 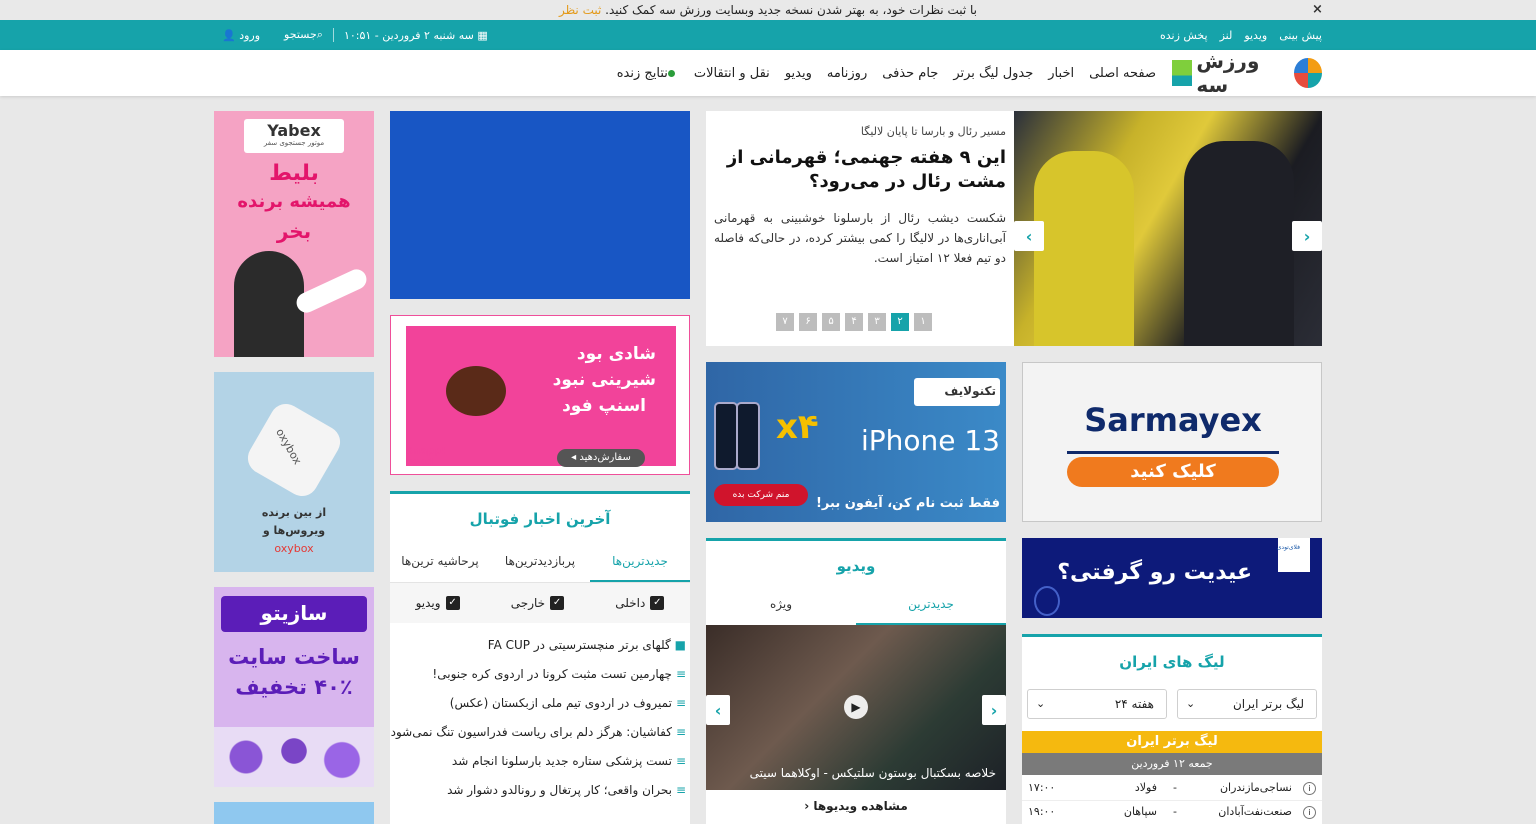 What do you see at coordinates (680, 645) in the screenshot?
I see `video-icon: ■` at bounding box center [680, 645].